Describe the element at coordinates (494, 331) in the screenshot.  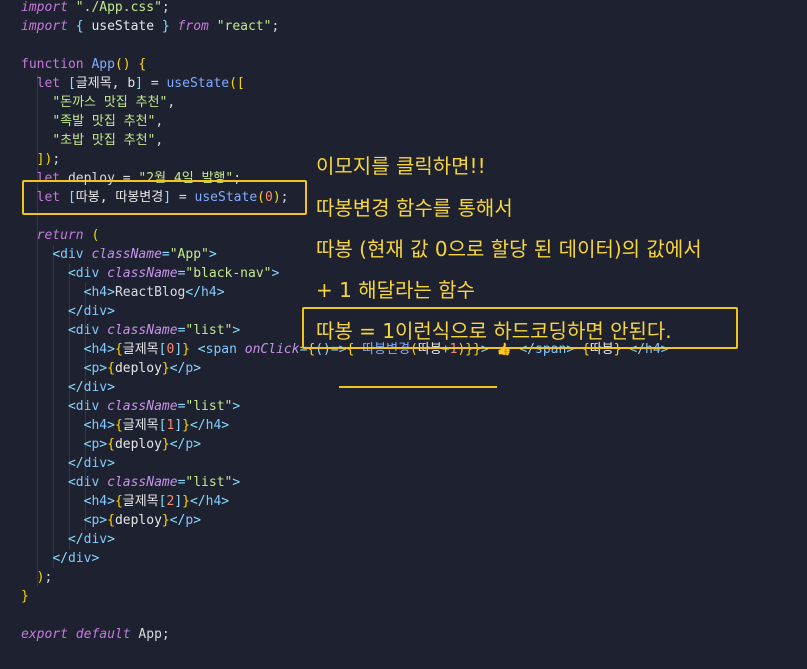
I see `note-line-5: 따봉 = 1이런식으로 하드코딩하면 안된다.` at that location.